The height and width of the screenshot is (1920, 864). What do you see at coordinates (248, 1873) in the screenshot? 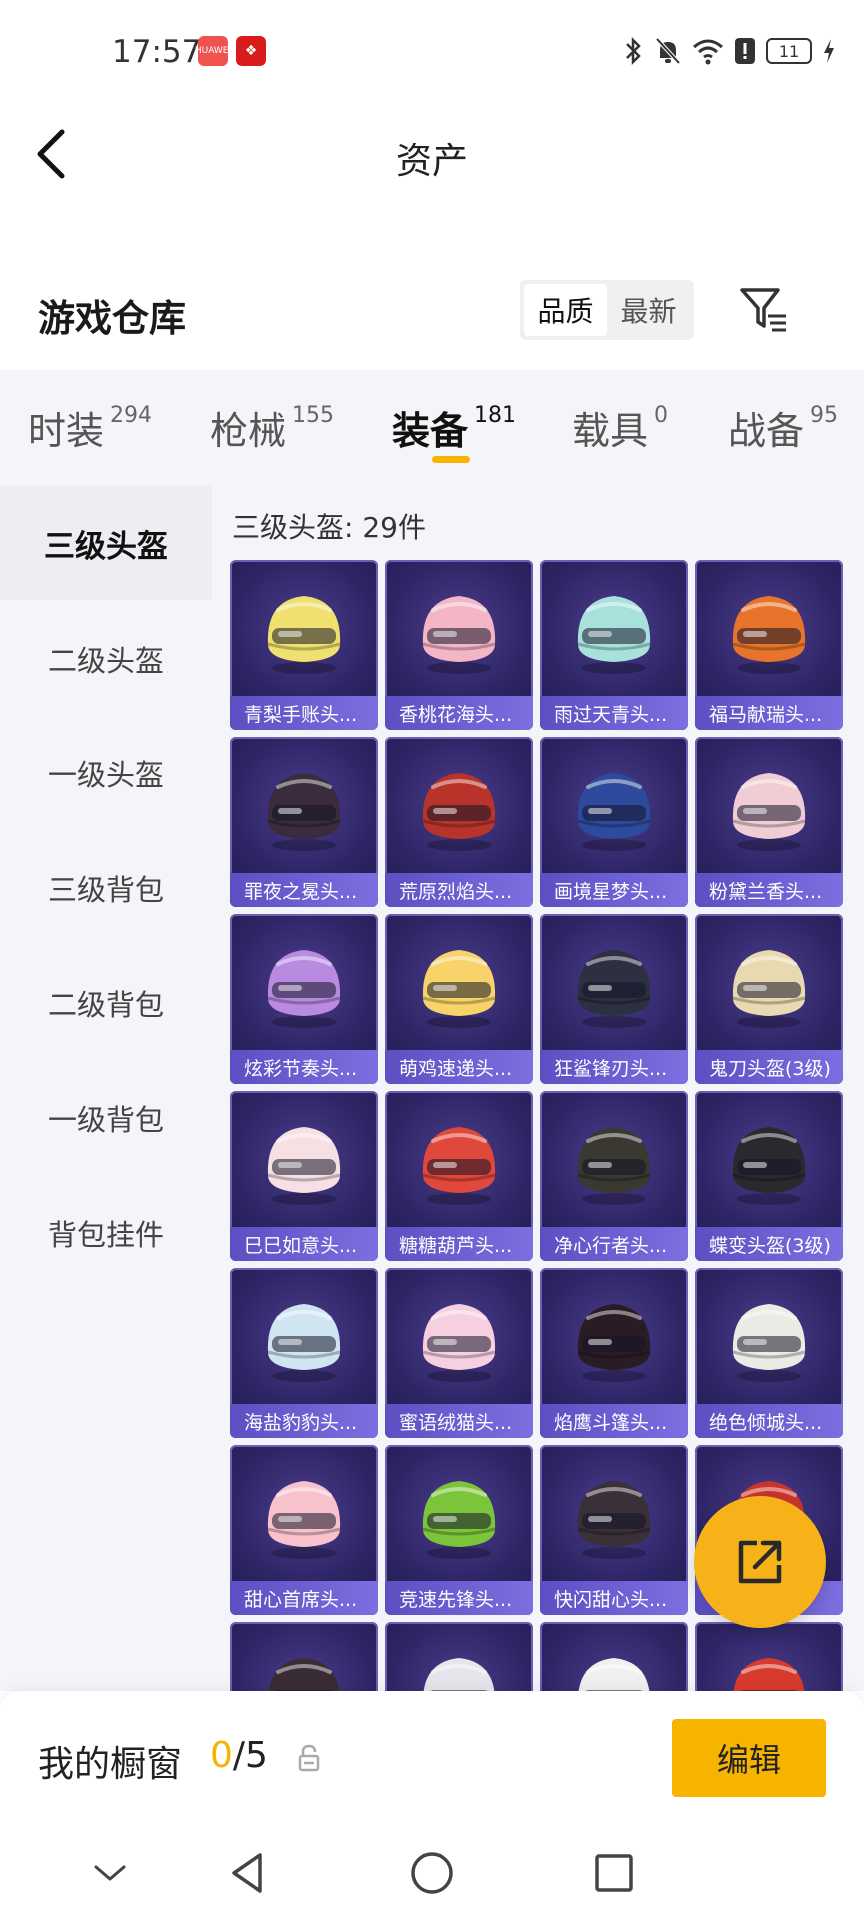
I see `back-triangle-icon` at bounding box center [248, 1873].